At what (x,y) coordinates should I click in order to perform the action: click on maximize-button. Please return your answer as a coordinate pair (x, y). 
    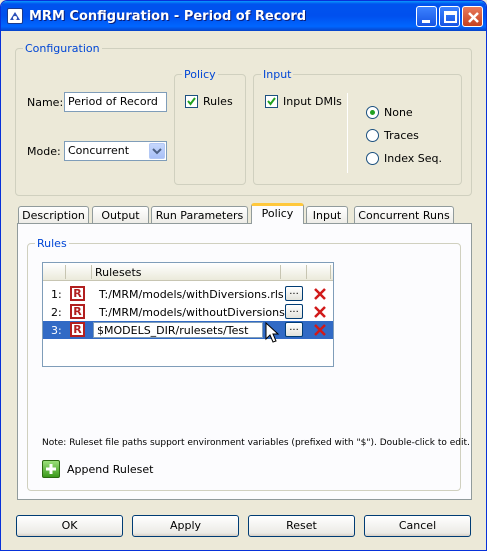
    Looking at the image, I should click on (449, 16).